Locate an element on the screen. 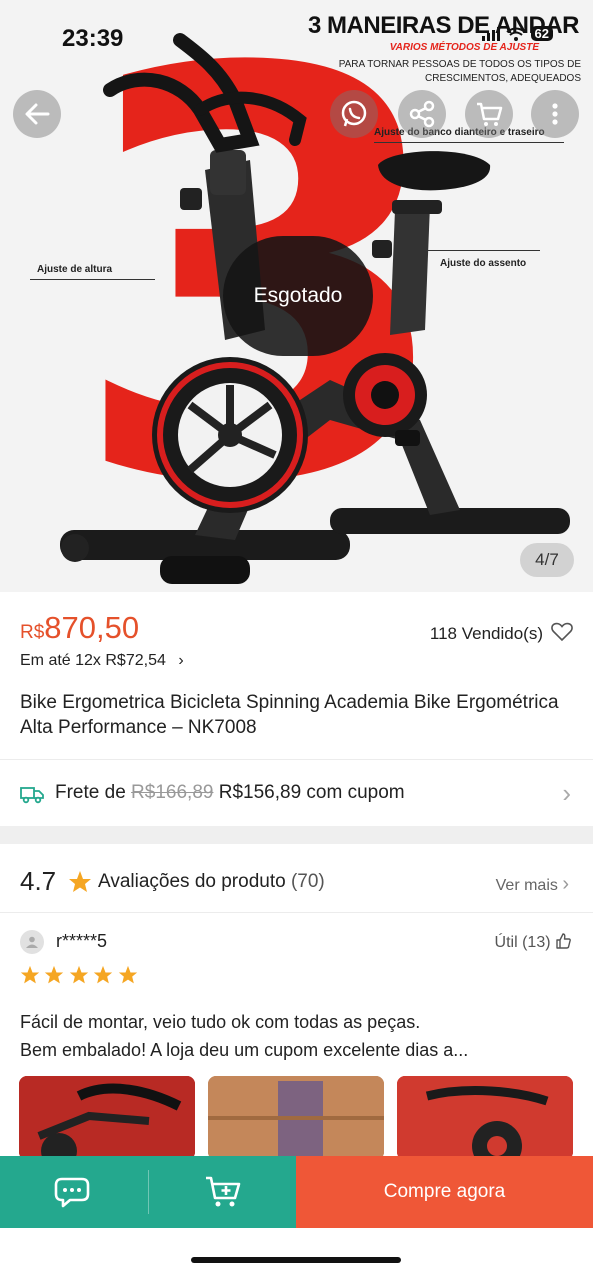 Image resolution: width=593 pixels, height=1280 pixels. cart-button is located at coordinates (489, 114).